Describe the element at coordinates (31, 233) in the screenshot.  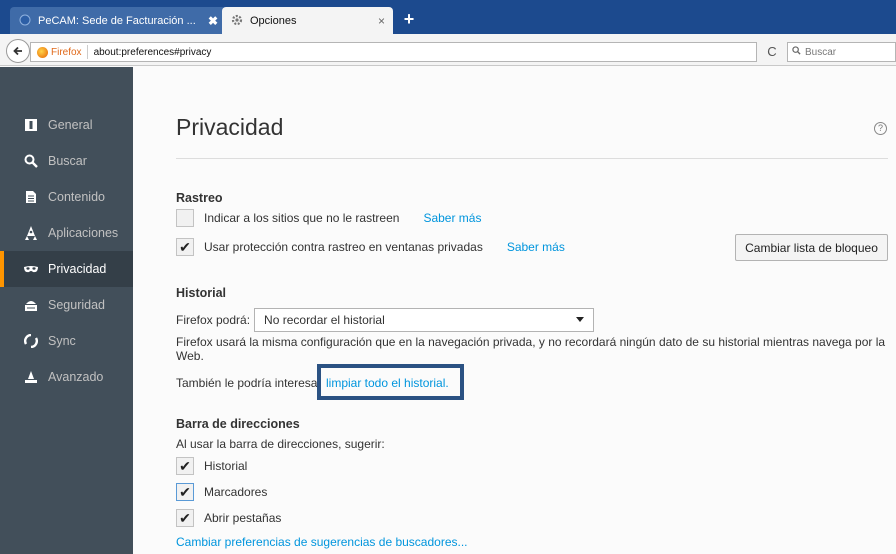
I see `applications-icon` at that location.